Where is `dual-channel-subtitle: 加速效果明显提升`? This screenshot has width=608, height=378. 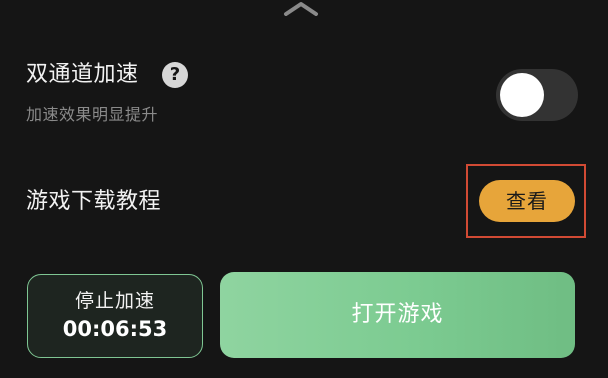 dual-channel-subtitle: 加速效果明显提升 is located at coordinates (92, 114).